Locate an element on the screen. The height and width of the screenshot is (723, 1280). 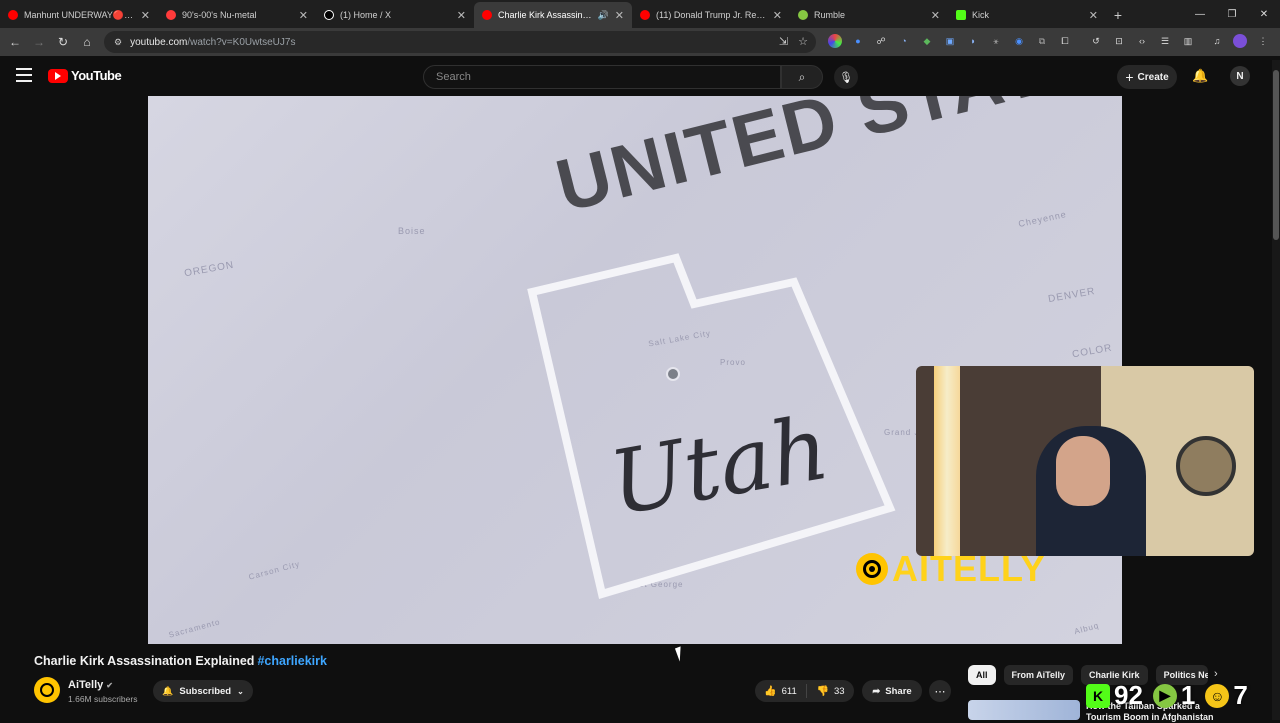
stream-viewer-stats: K 92 ▶ 1 ☺ 7 is located at coordinates (1170, 695).